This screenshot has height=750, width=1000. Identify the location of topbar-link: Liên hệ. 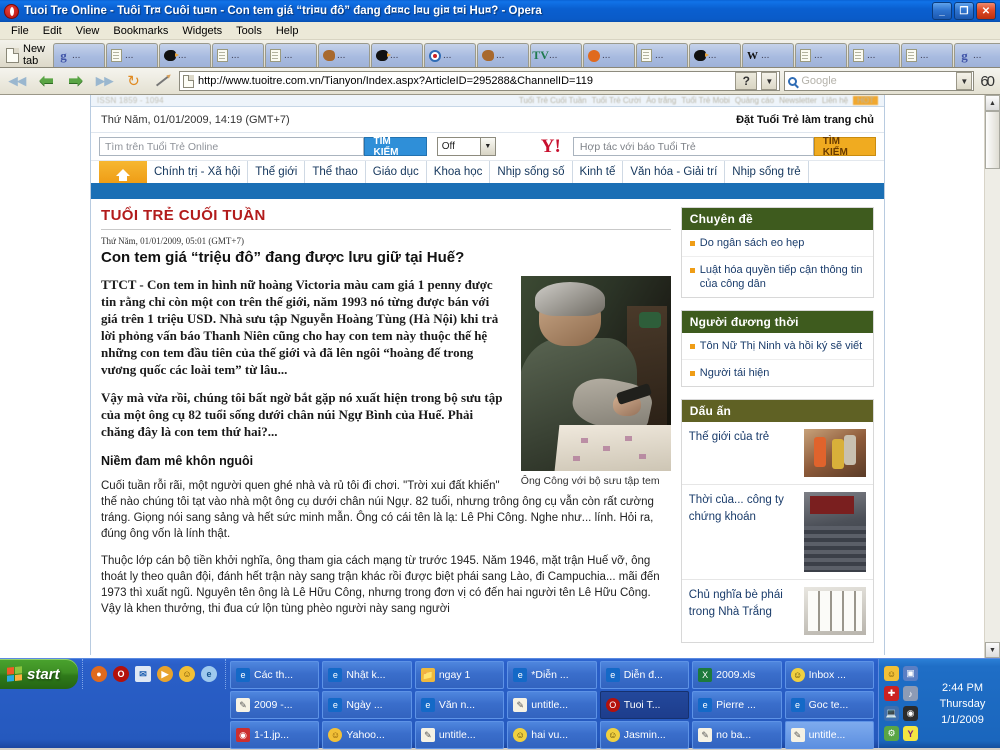
(835, 100).